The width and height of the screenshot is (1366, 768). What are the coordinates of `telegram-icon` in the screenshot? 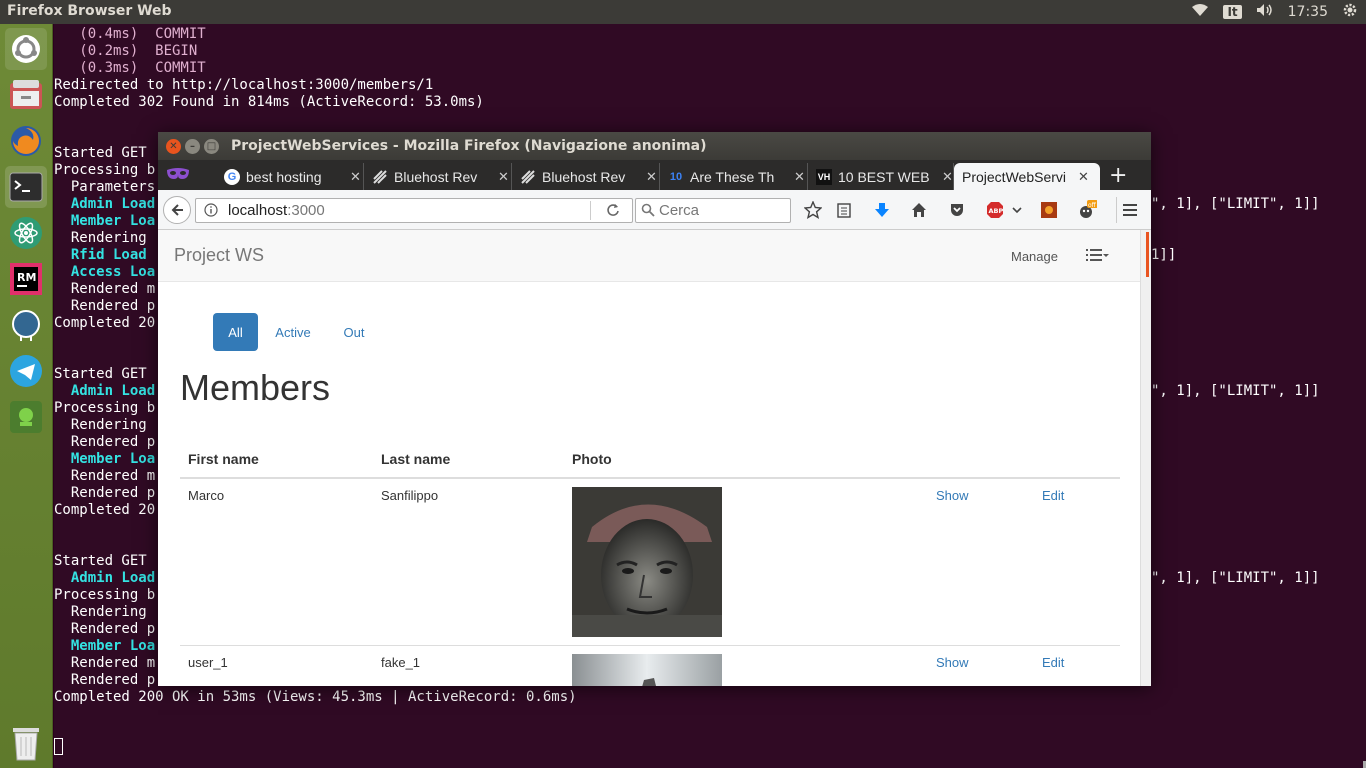 It's located at (26, 371).